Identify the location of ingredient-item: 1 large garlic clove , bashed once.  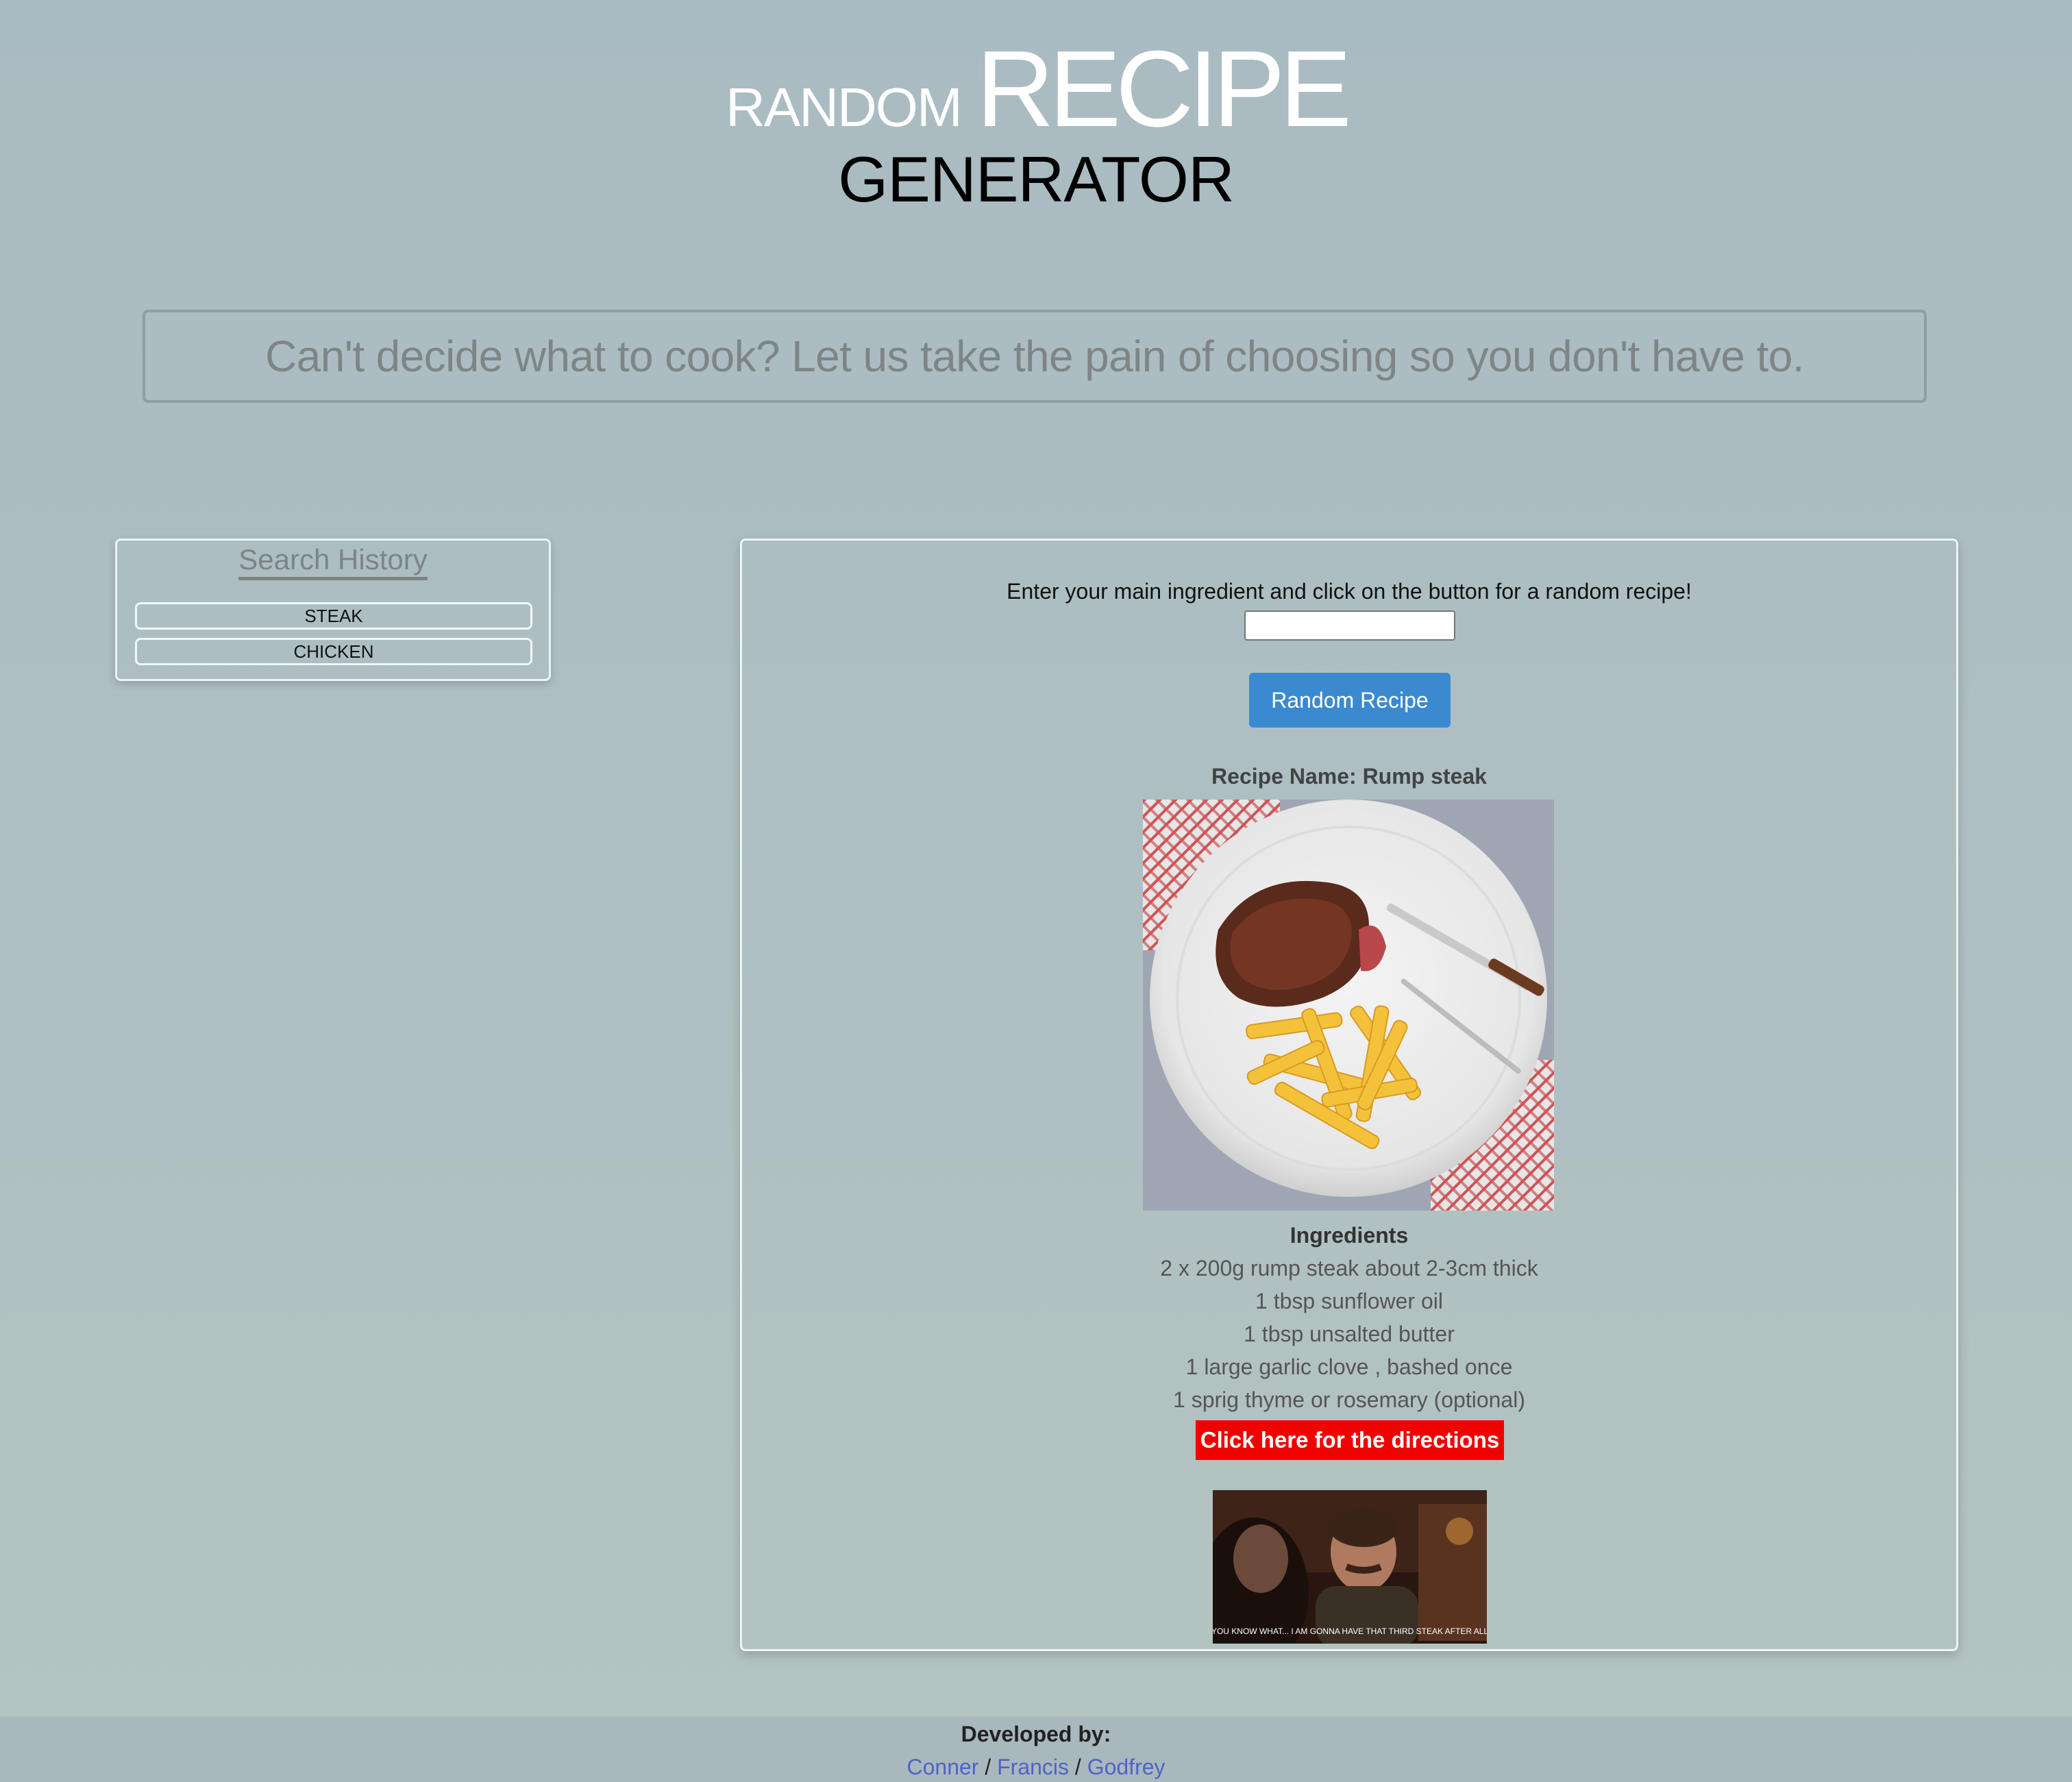
(1349, 1366).